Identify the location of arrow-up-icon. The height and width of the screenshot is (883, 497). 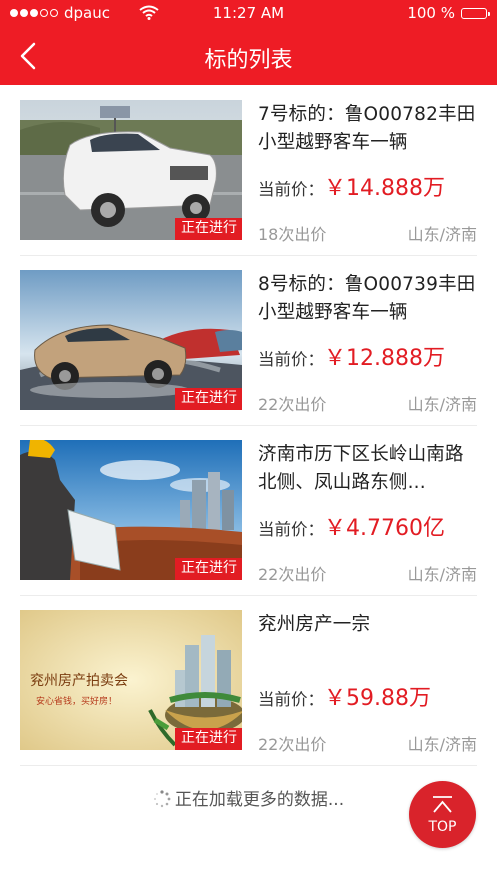
(442, 804).